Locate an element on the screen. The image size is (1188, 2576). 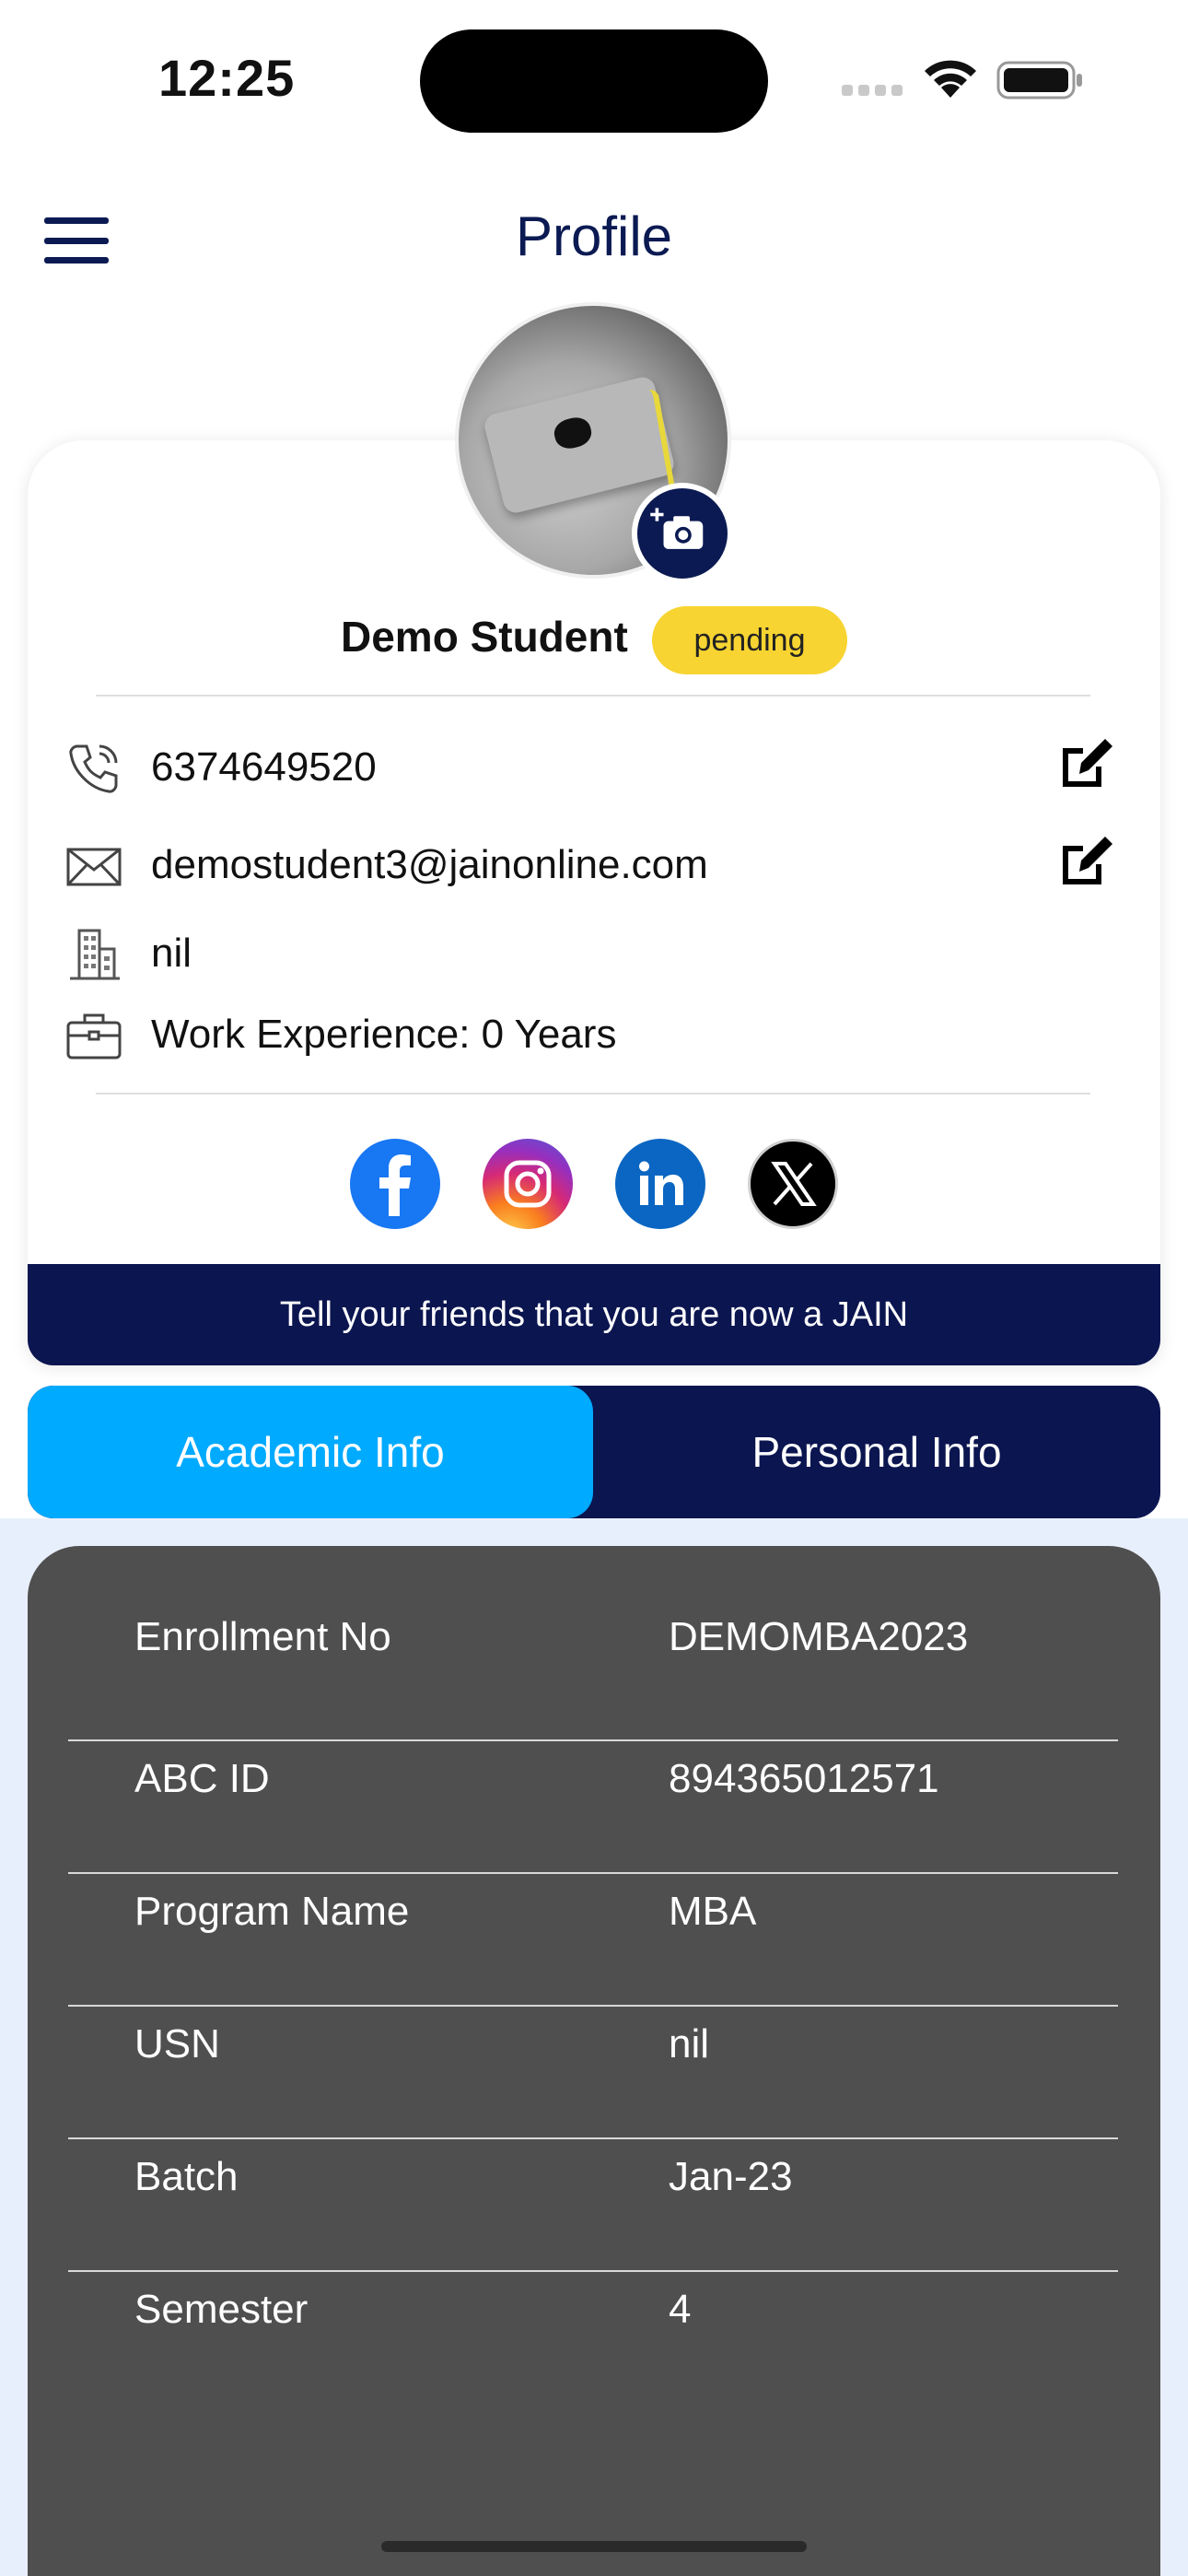
change-photo-button is located at coordinates (682, 533).